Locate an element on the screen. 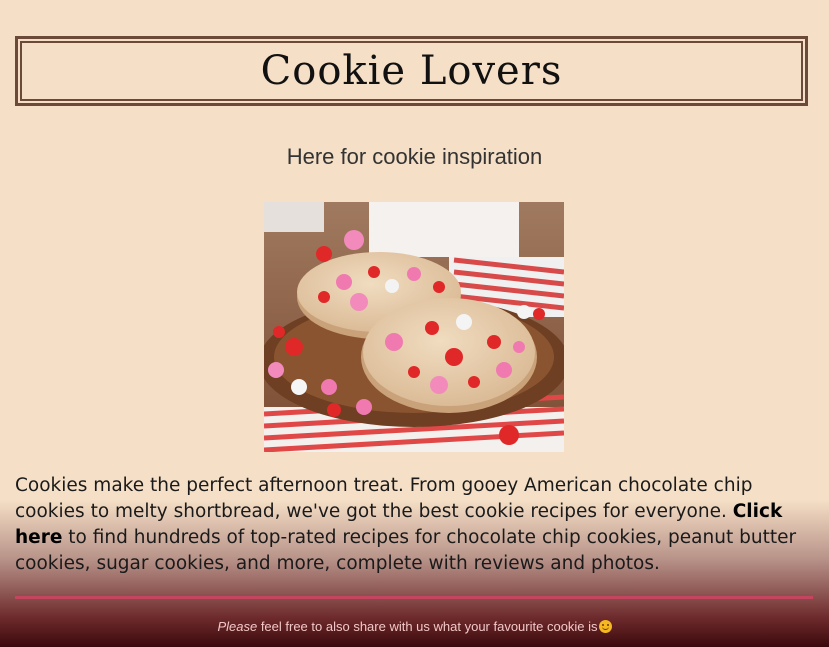 Image resolution: width=829 pixels, height=647 pixels. footer-emphasis: Please is located at coordinates (237, 626).